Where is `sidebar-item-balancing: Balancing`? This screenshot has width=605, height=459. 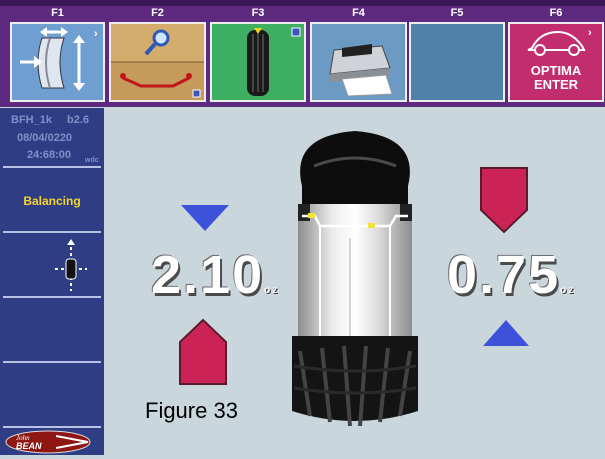
sidebar-item-balancing: Balancing is located at coordinates (52, 201).